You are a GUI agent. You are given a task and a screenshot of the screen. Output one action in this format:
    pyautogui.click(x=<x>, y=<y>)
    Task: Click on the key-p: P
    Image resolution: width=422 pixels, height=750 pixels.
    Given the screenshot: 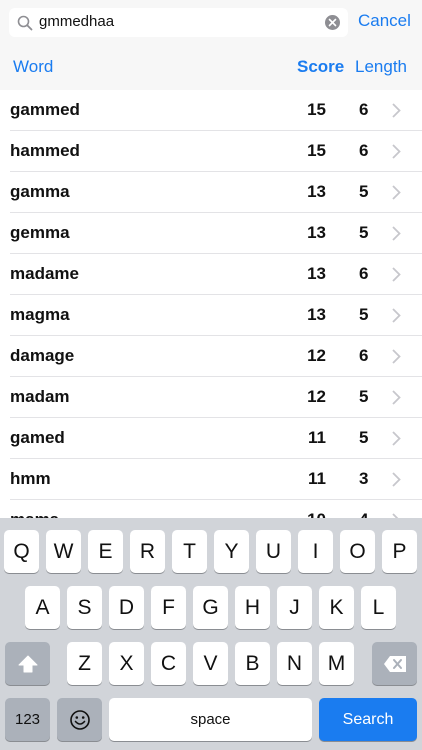 What is the action you would take?
    pyautogui.click(x=399, y=551)
    